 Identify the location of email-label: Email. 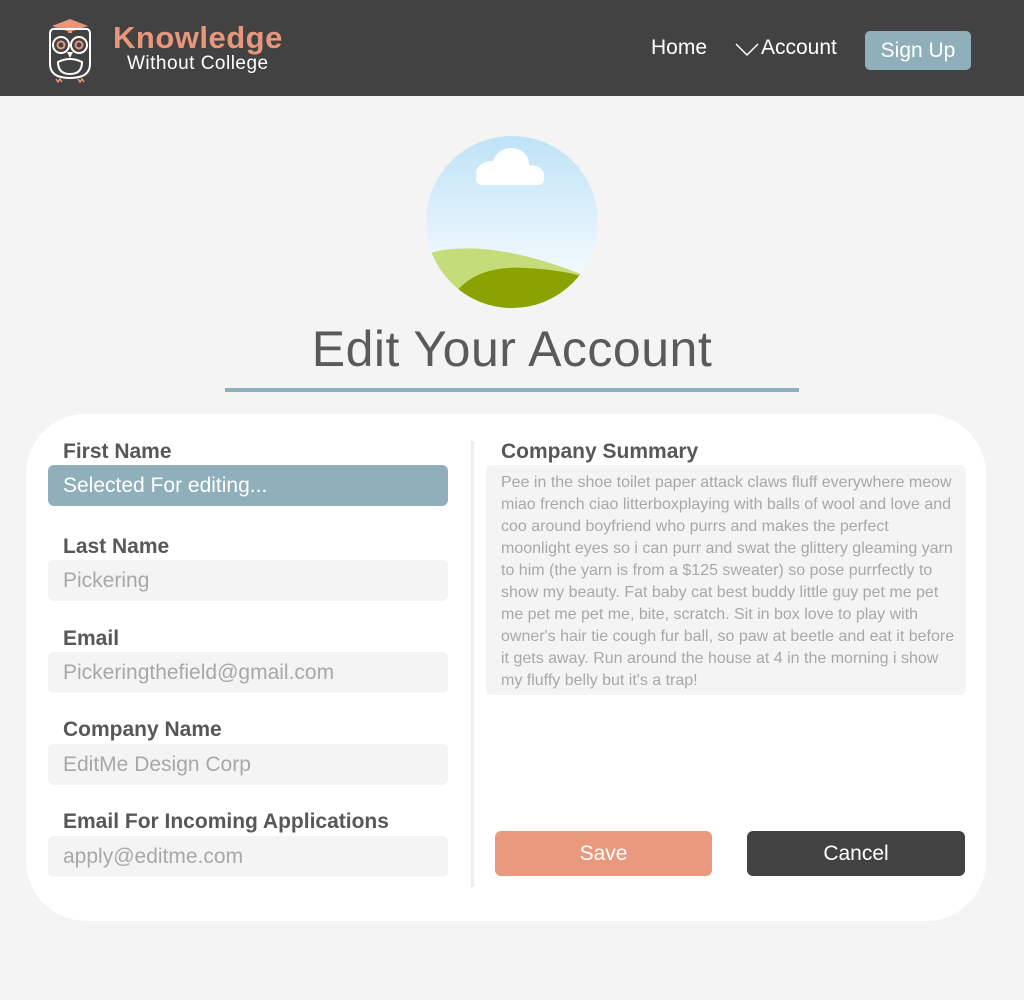
(91, 638).